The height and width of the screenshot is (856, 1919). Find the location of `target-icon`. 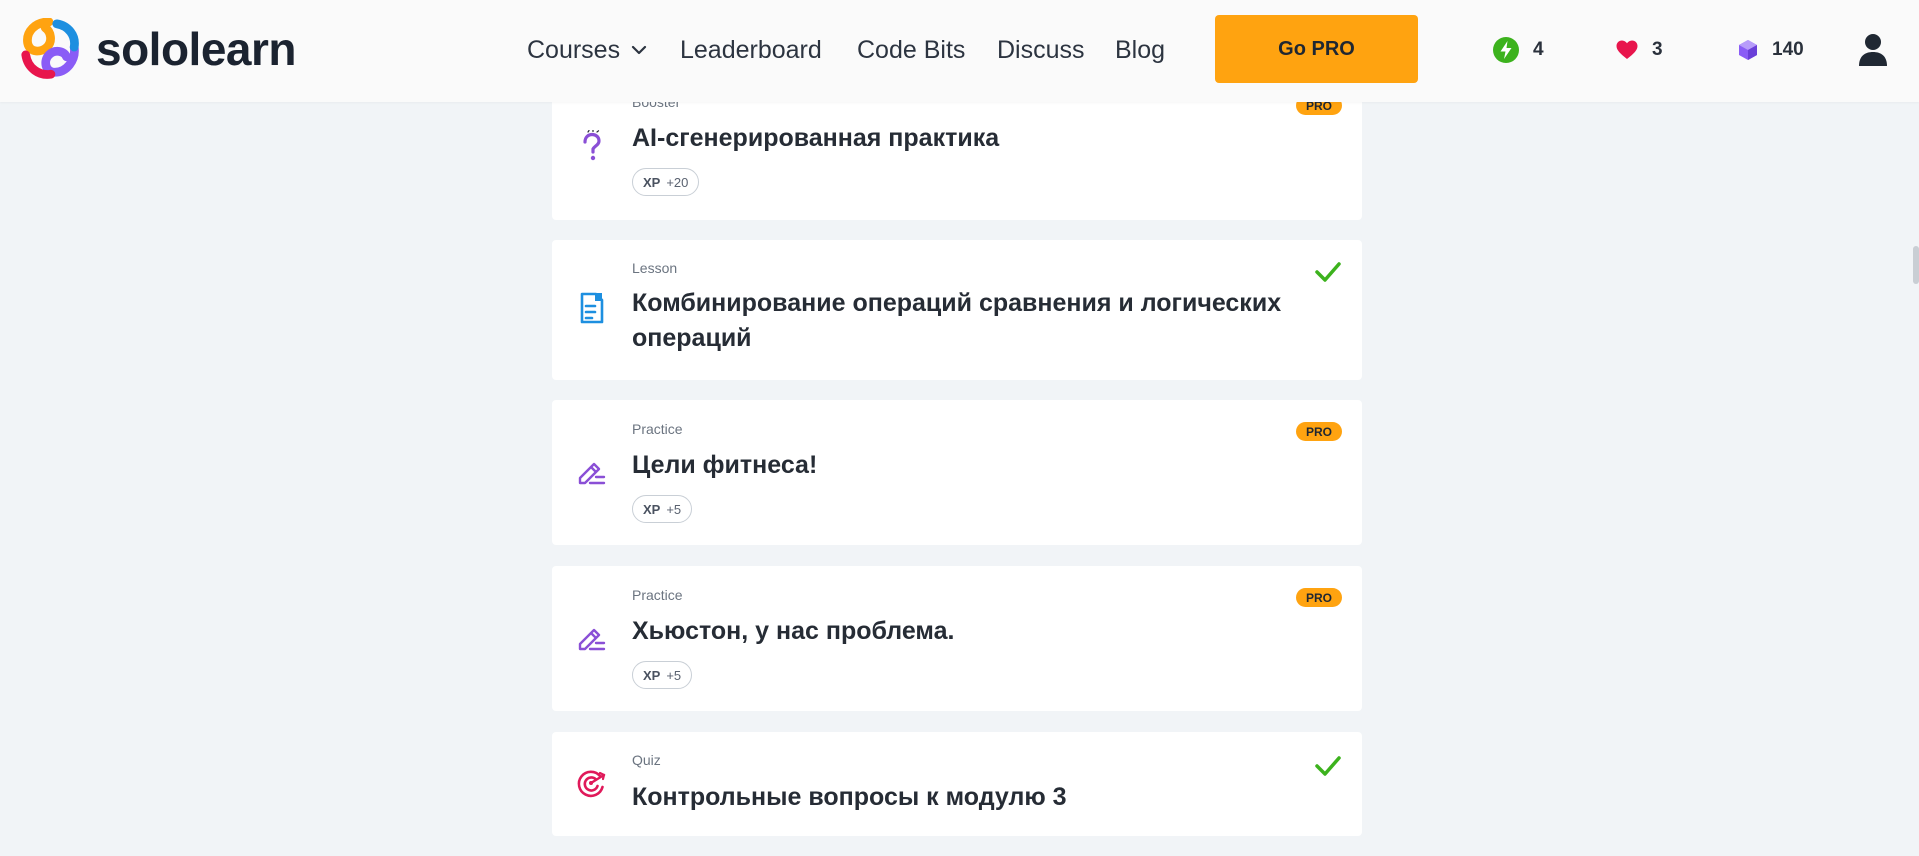

target-icon is located at coordinates (591, 784).